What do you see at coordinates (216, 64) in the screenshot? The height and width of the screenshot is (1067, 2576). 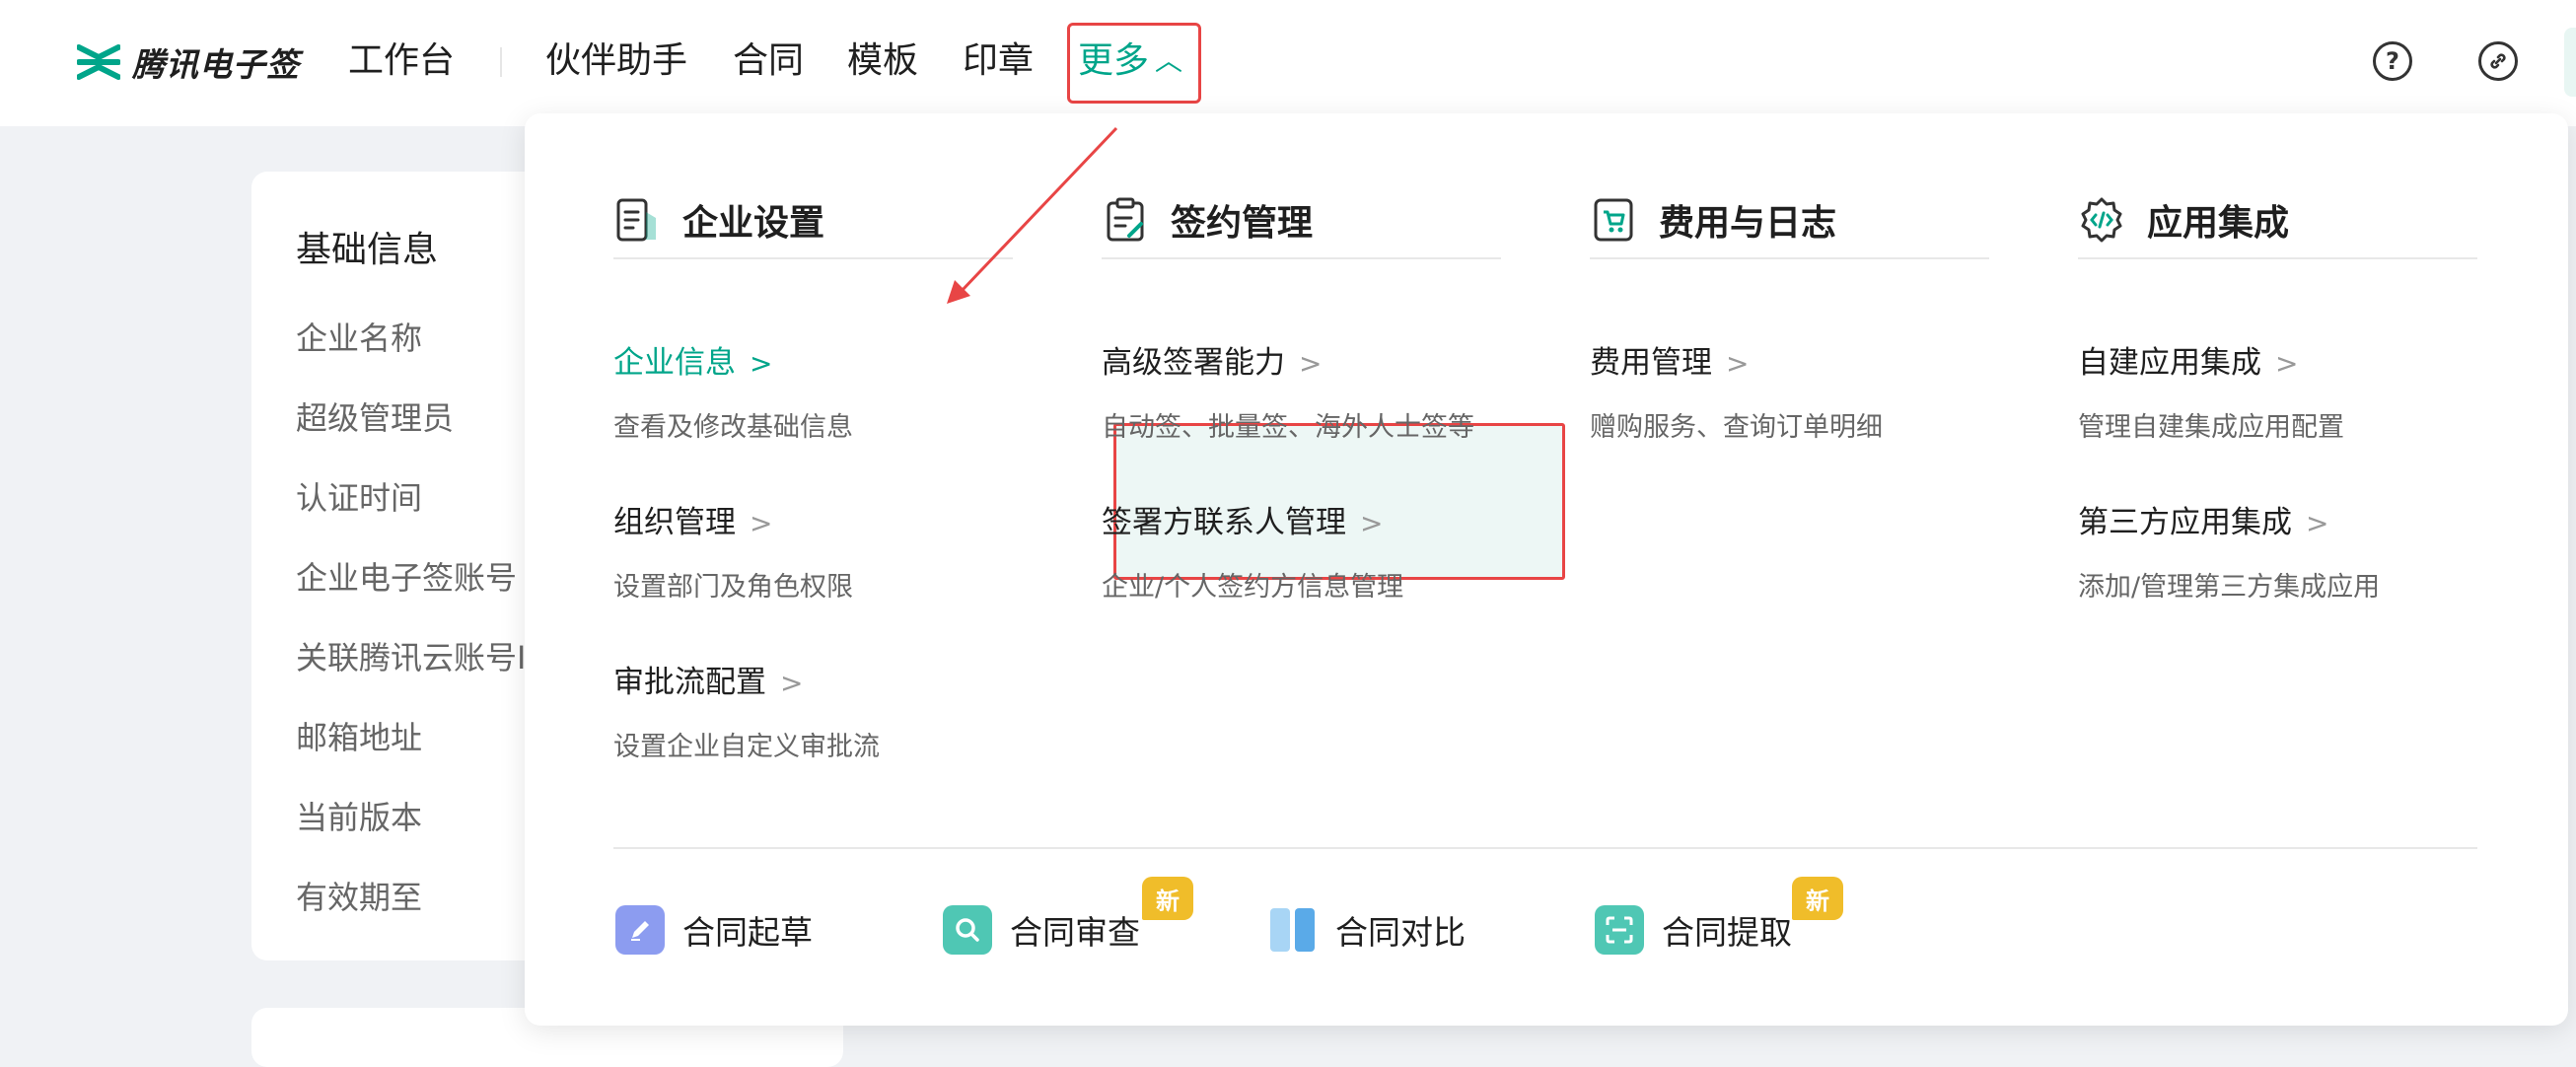 I see `brand-name: 腾讯电子签` at bounding box center [216, 64].